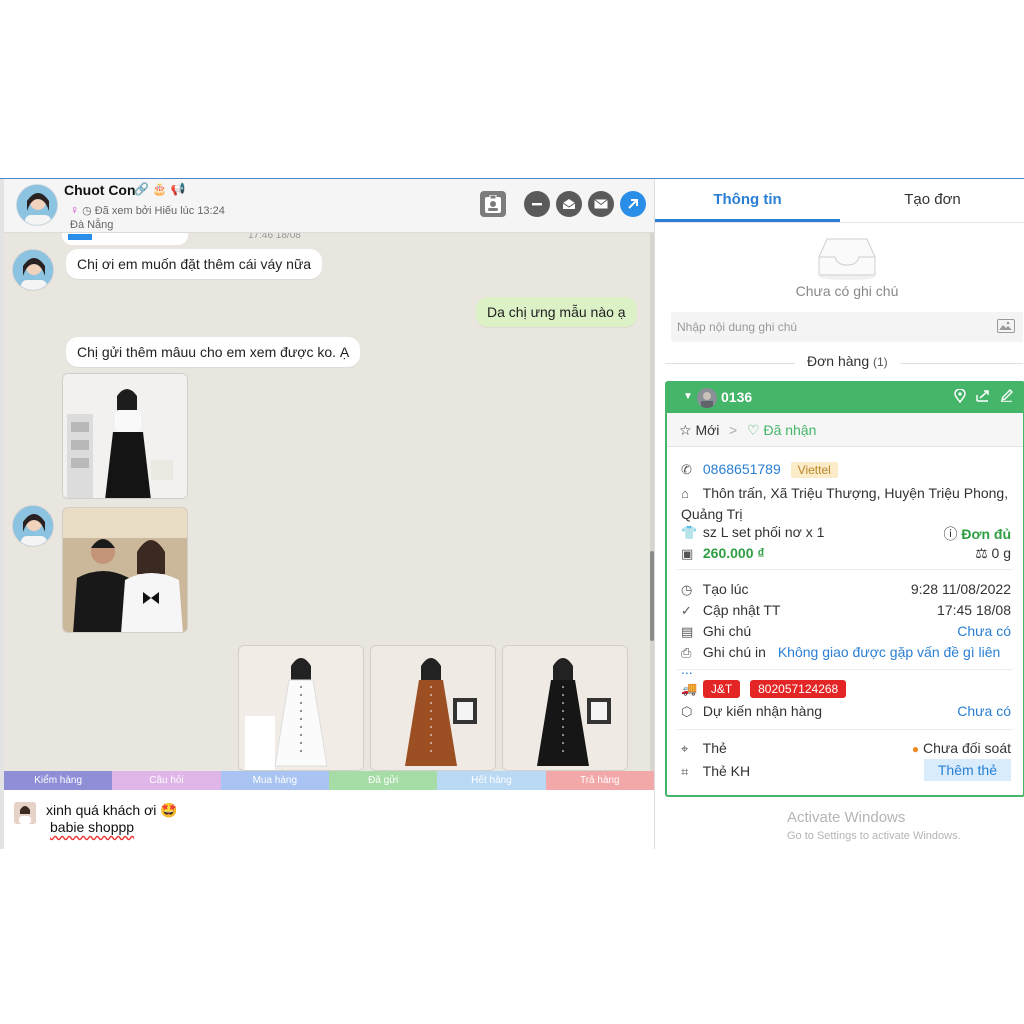  What do you see at coordinates (1006, 397) in the screenshot?
I see `edit-pencil-icon` at bounding box center [1006, 397].